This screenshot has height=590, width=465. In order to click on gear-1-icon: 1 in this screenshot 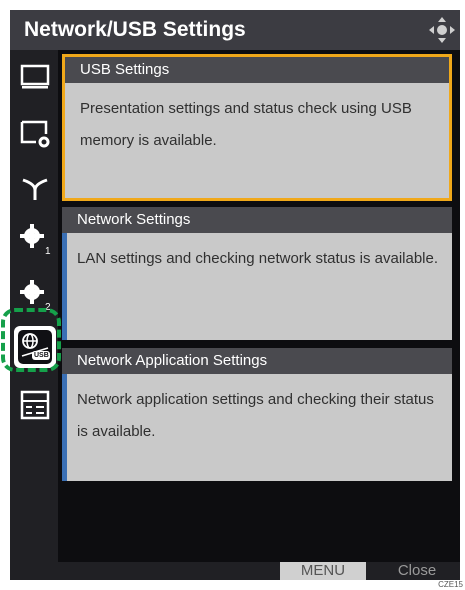, I will do `click(35, 239)`.